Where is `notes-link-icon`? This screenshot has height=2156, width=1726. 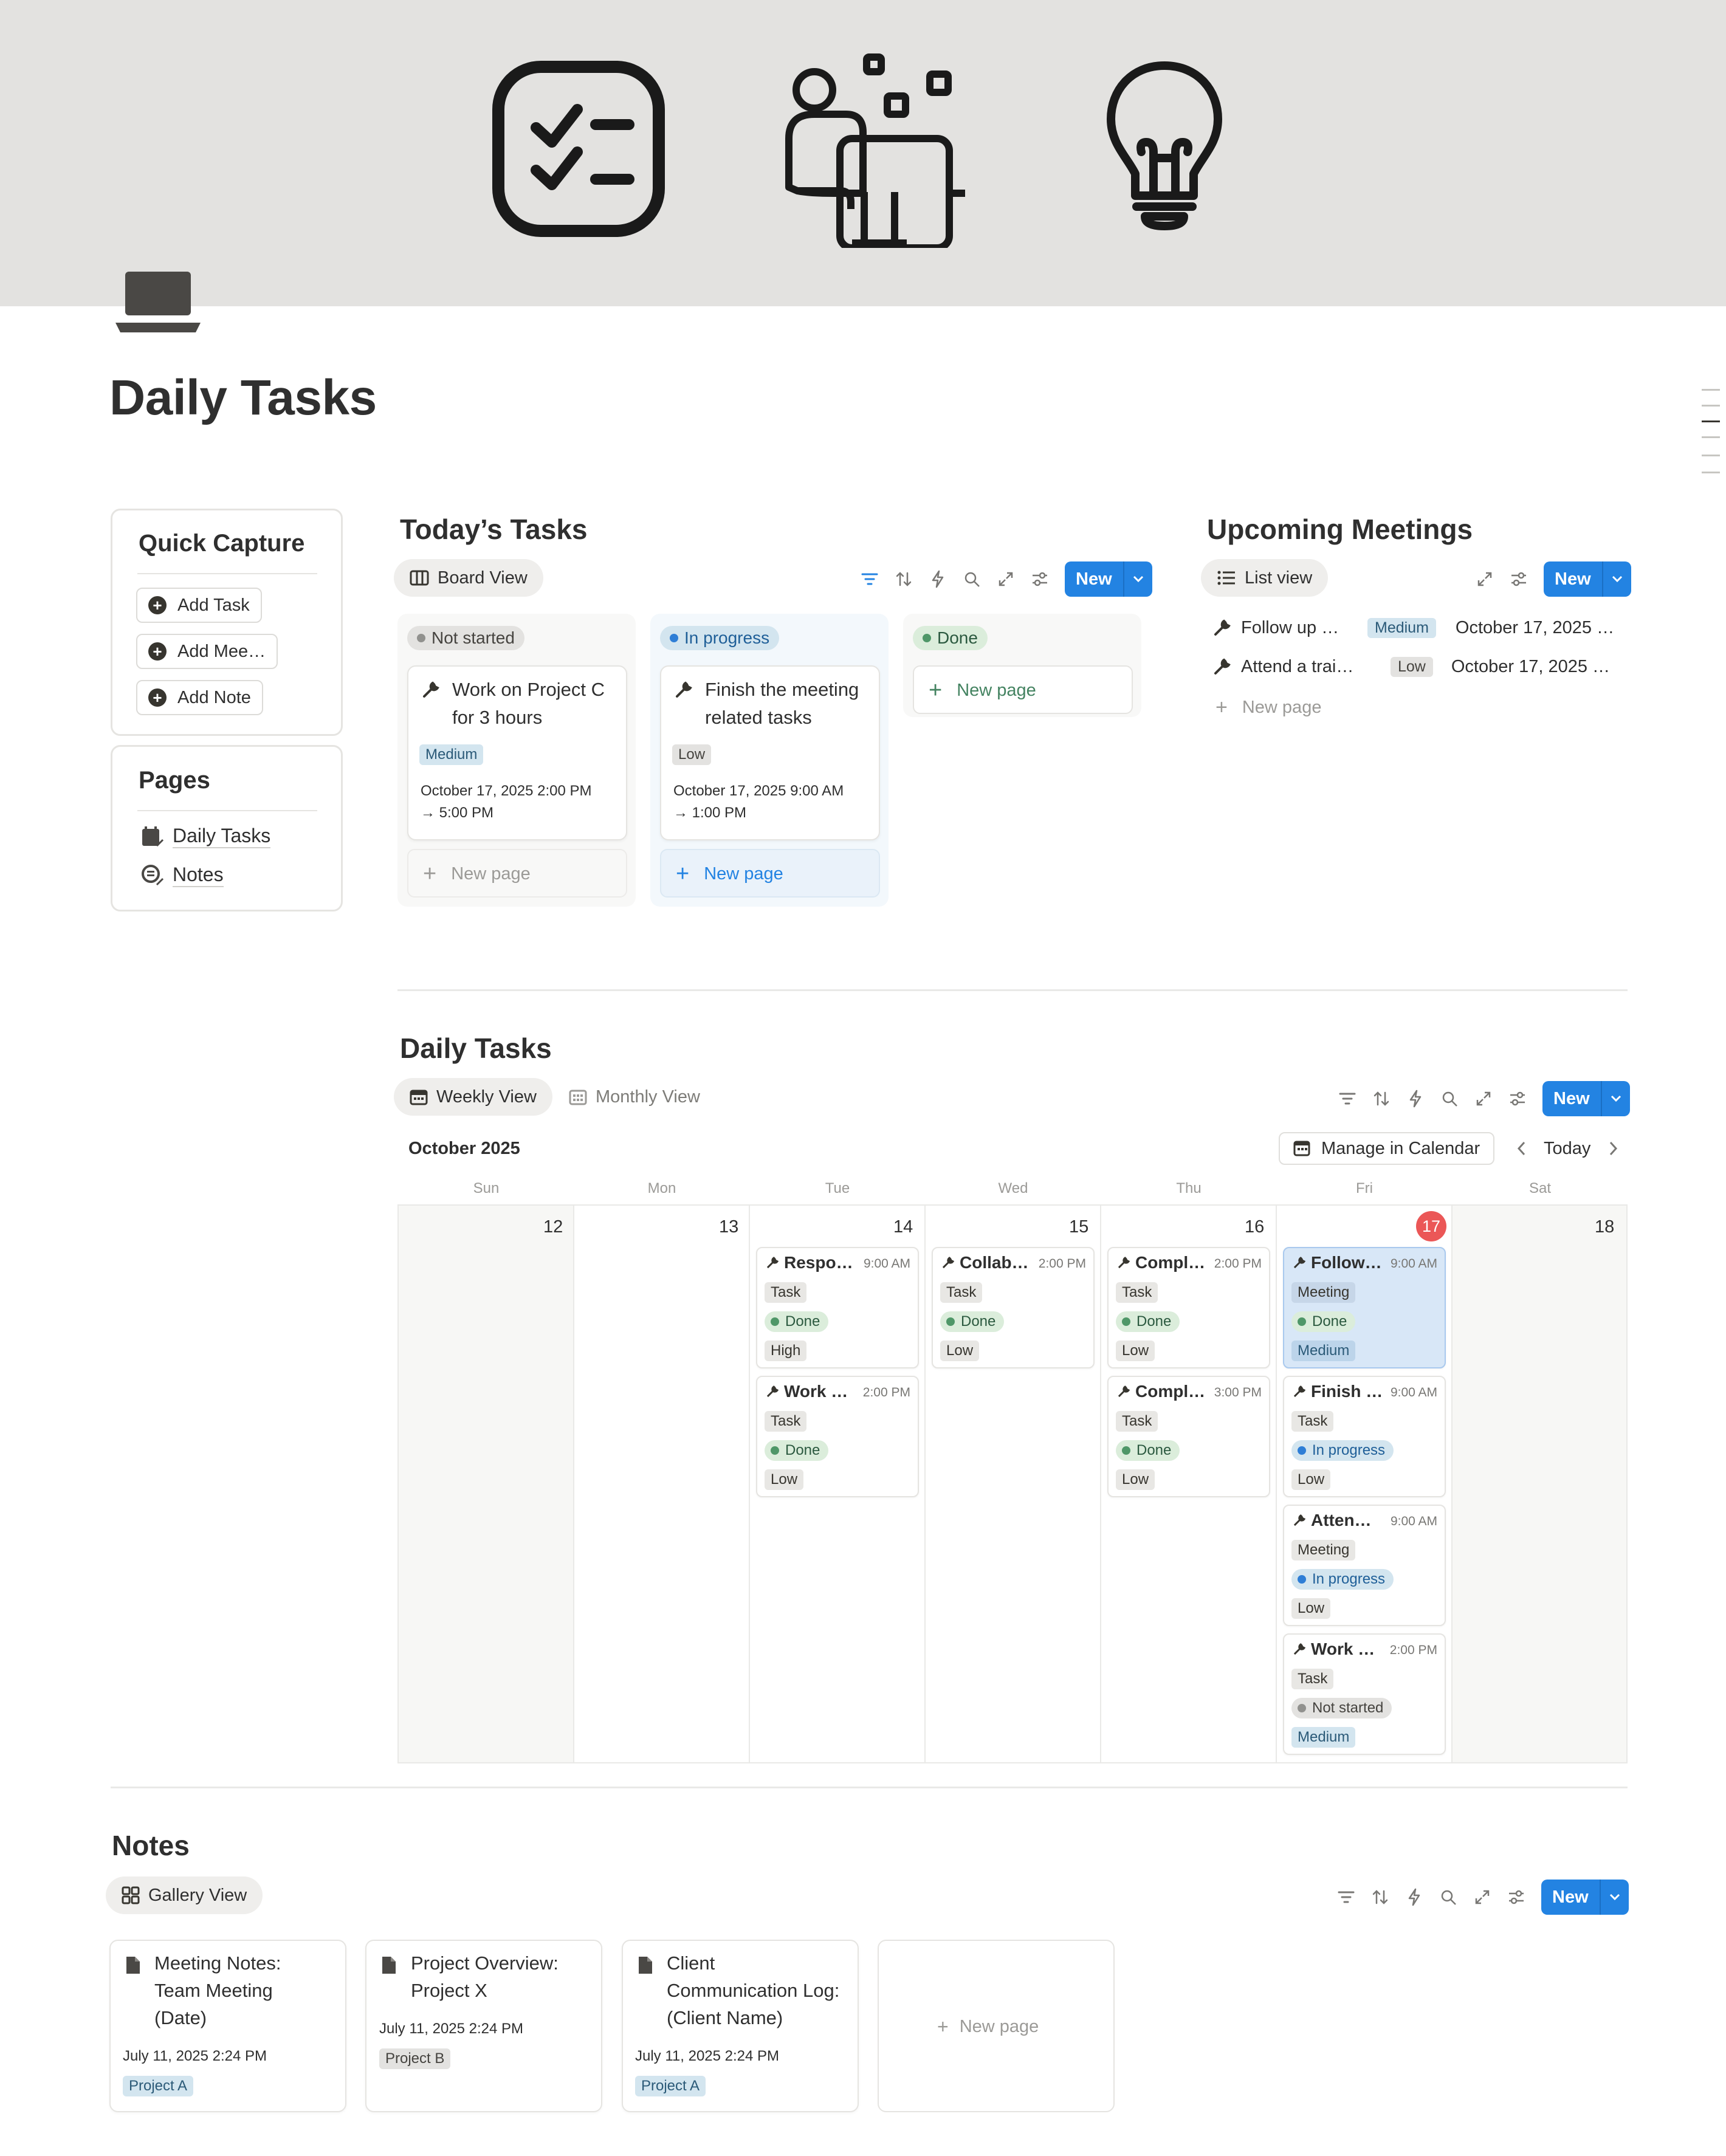 notes-link-icon is located at coordinates (153, 874).